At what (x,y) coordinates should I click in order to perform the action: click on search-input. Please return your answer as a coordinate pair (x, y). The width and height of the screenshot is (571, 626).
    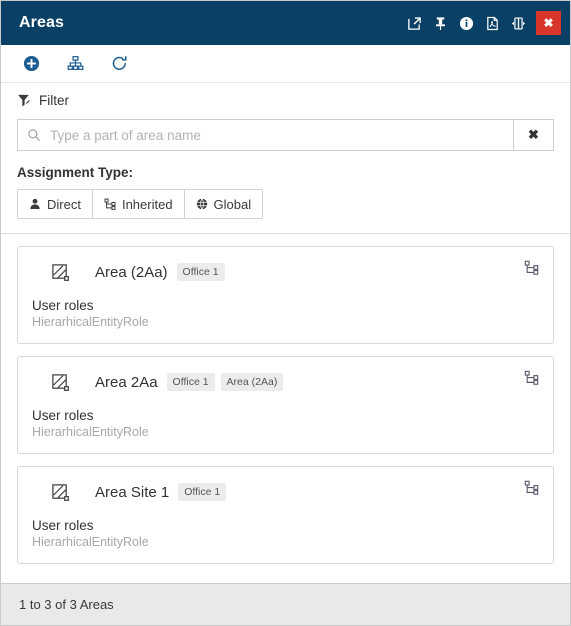
    Looking at the image, I should click on (277, 135).